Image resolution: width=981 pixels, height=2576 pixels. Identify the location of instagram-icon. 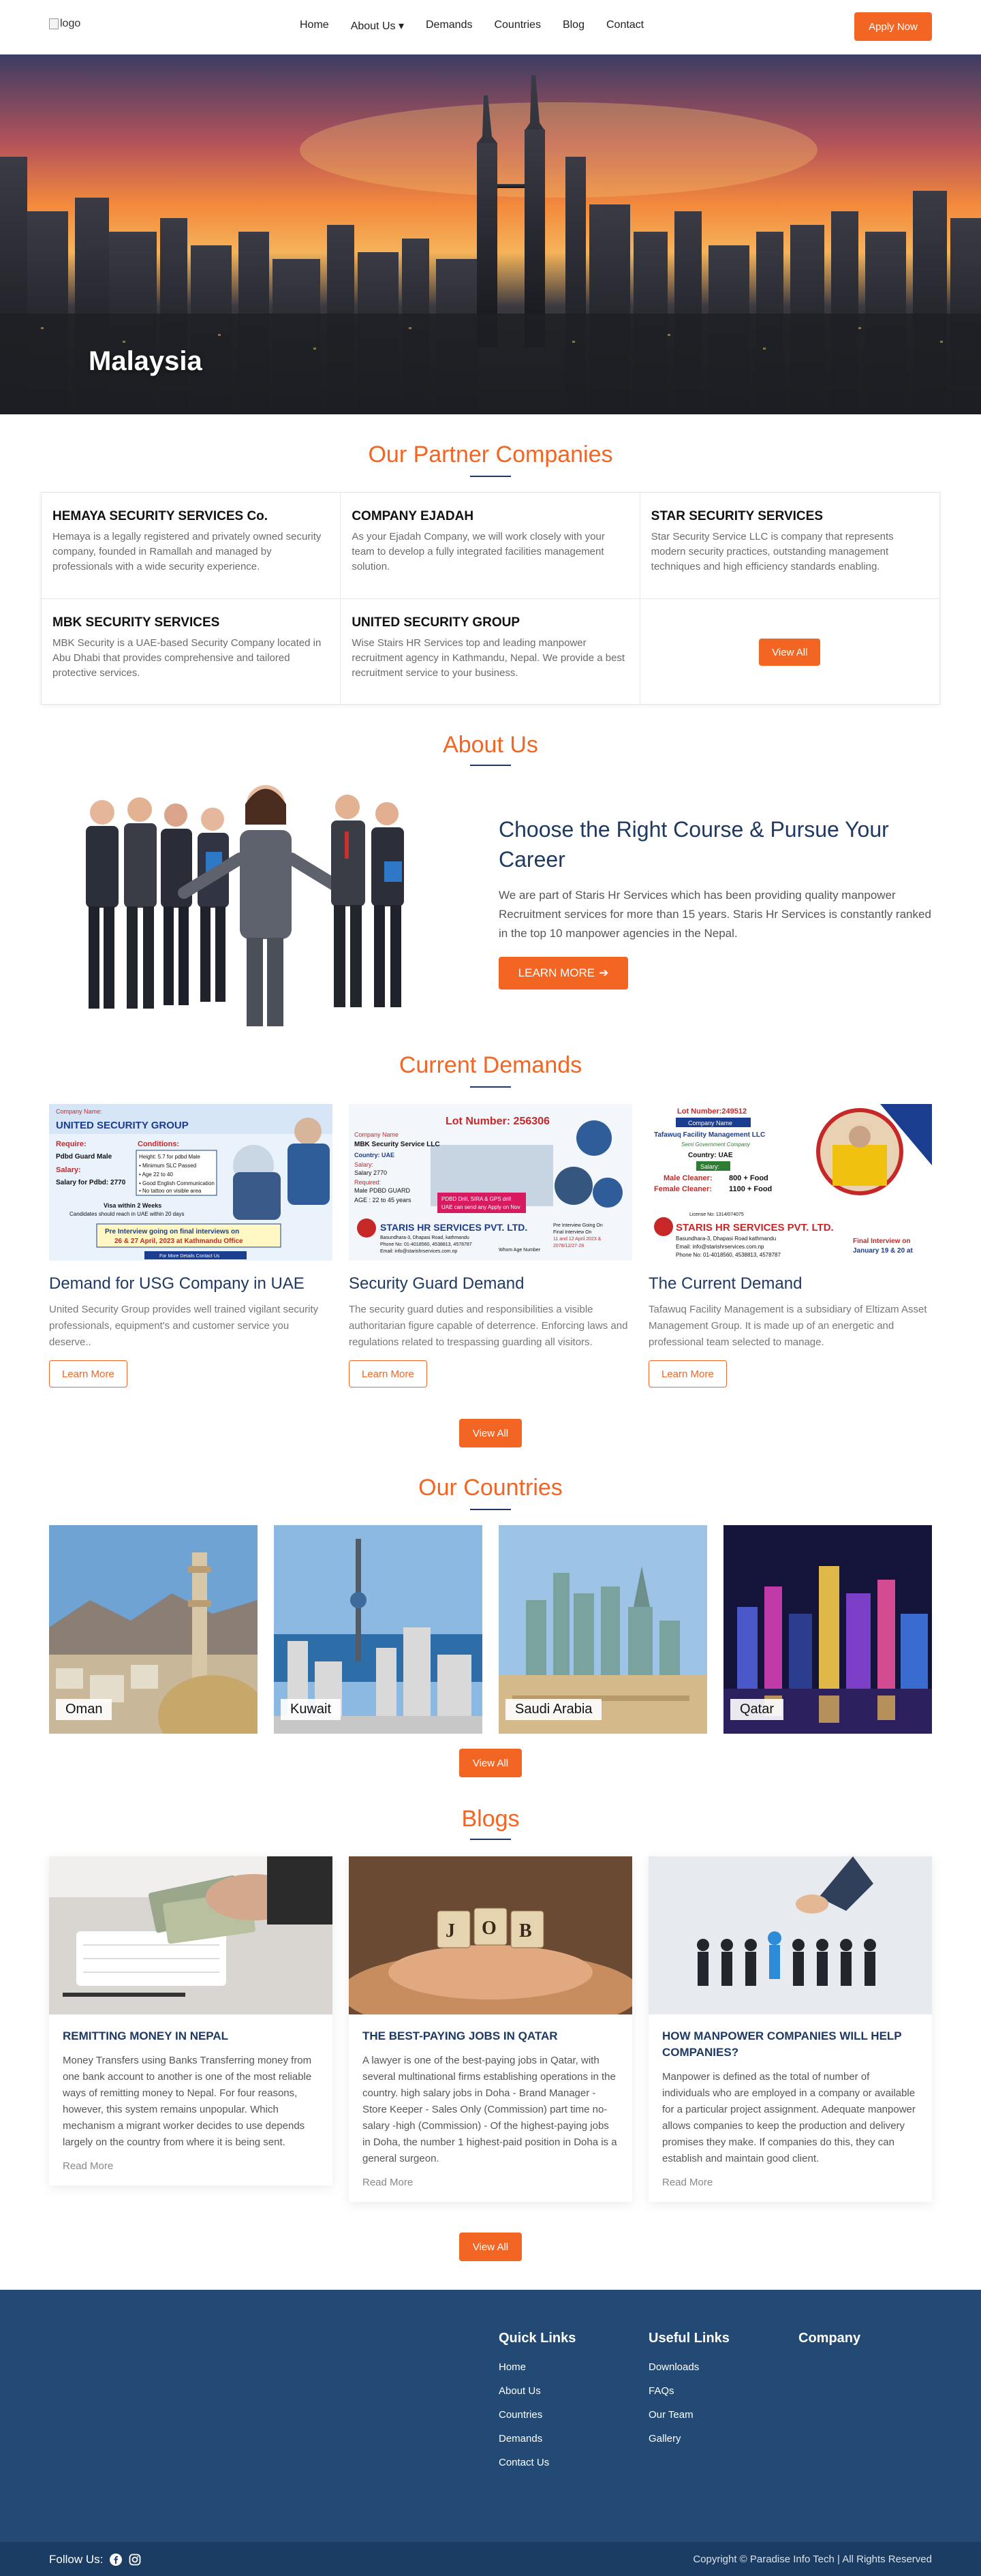
(135, 2560).